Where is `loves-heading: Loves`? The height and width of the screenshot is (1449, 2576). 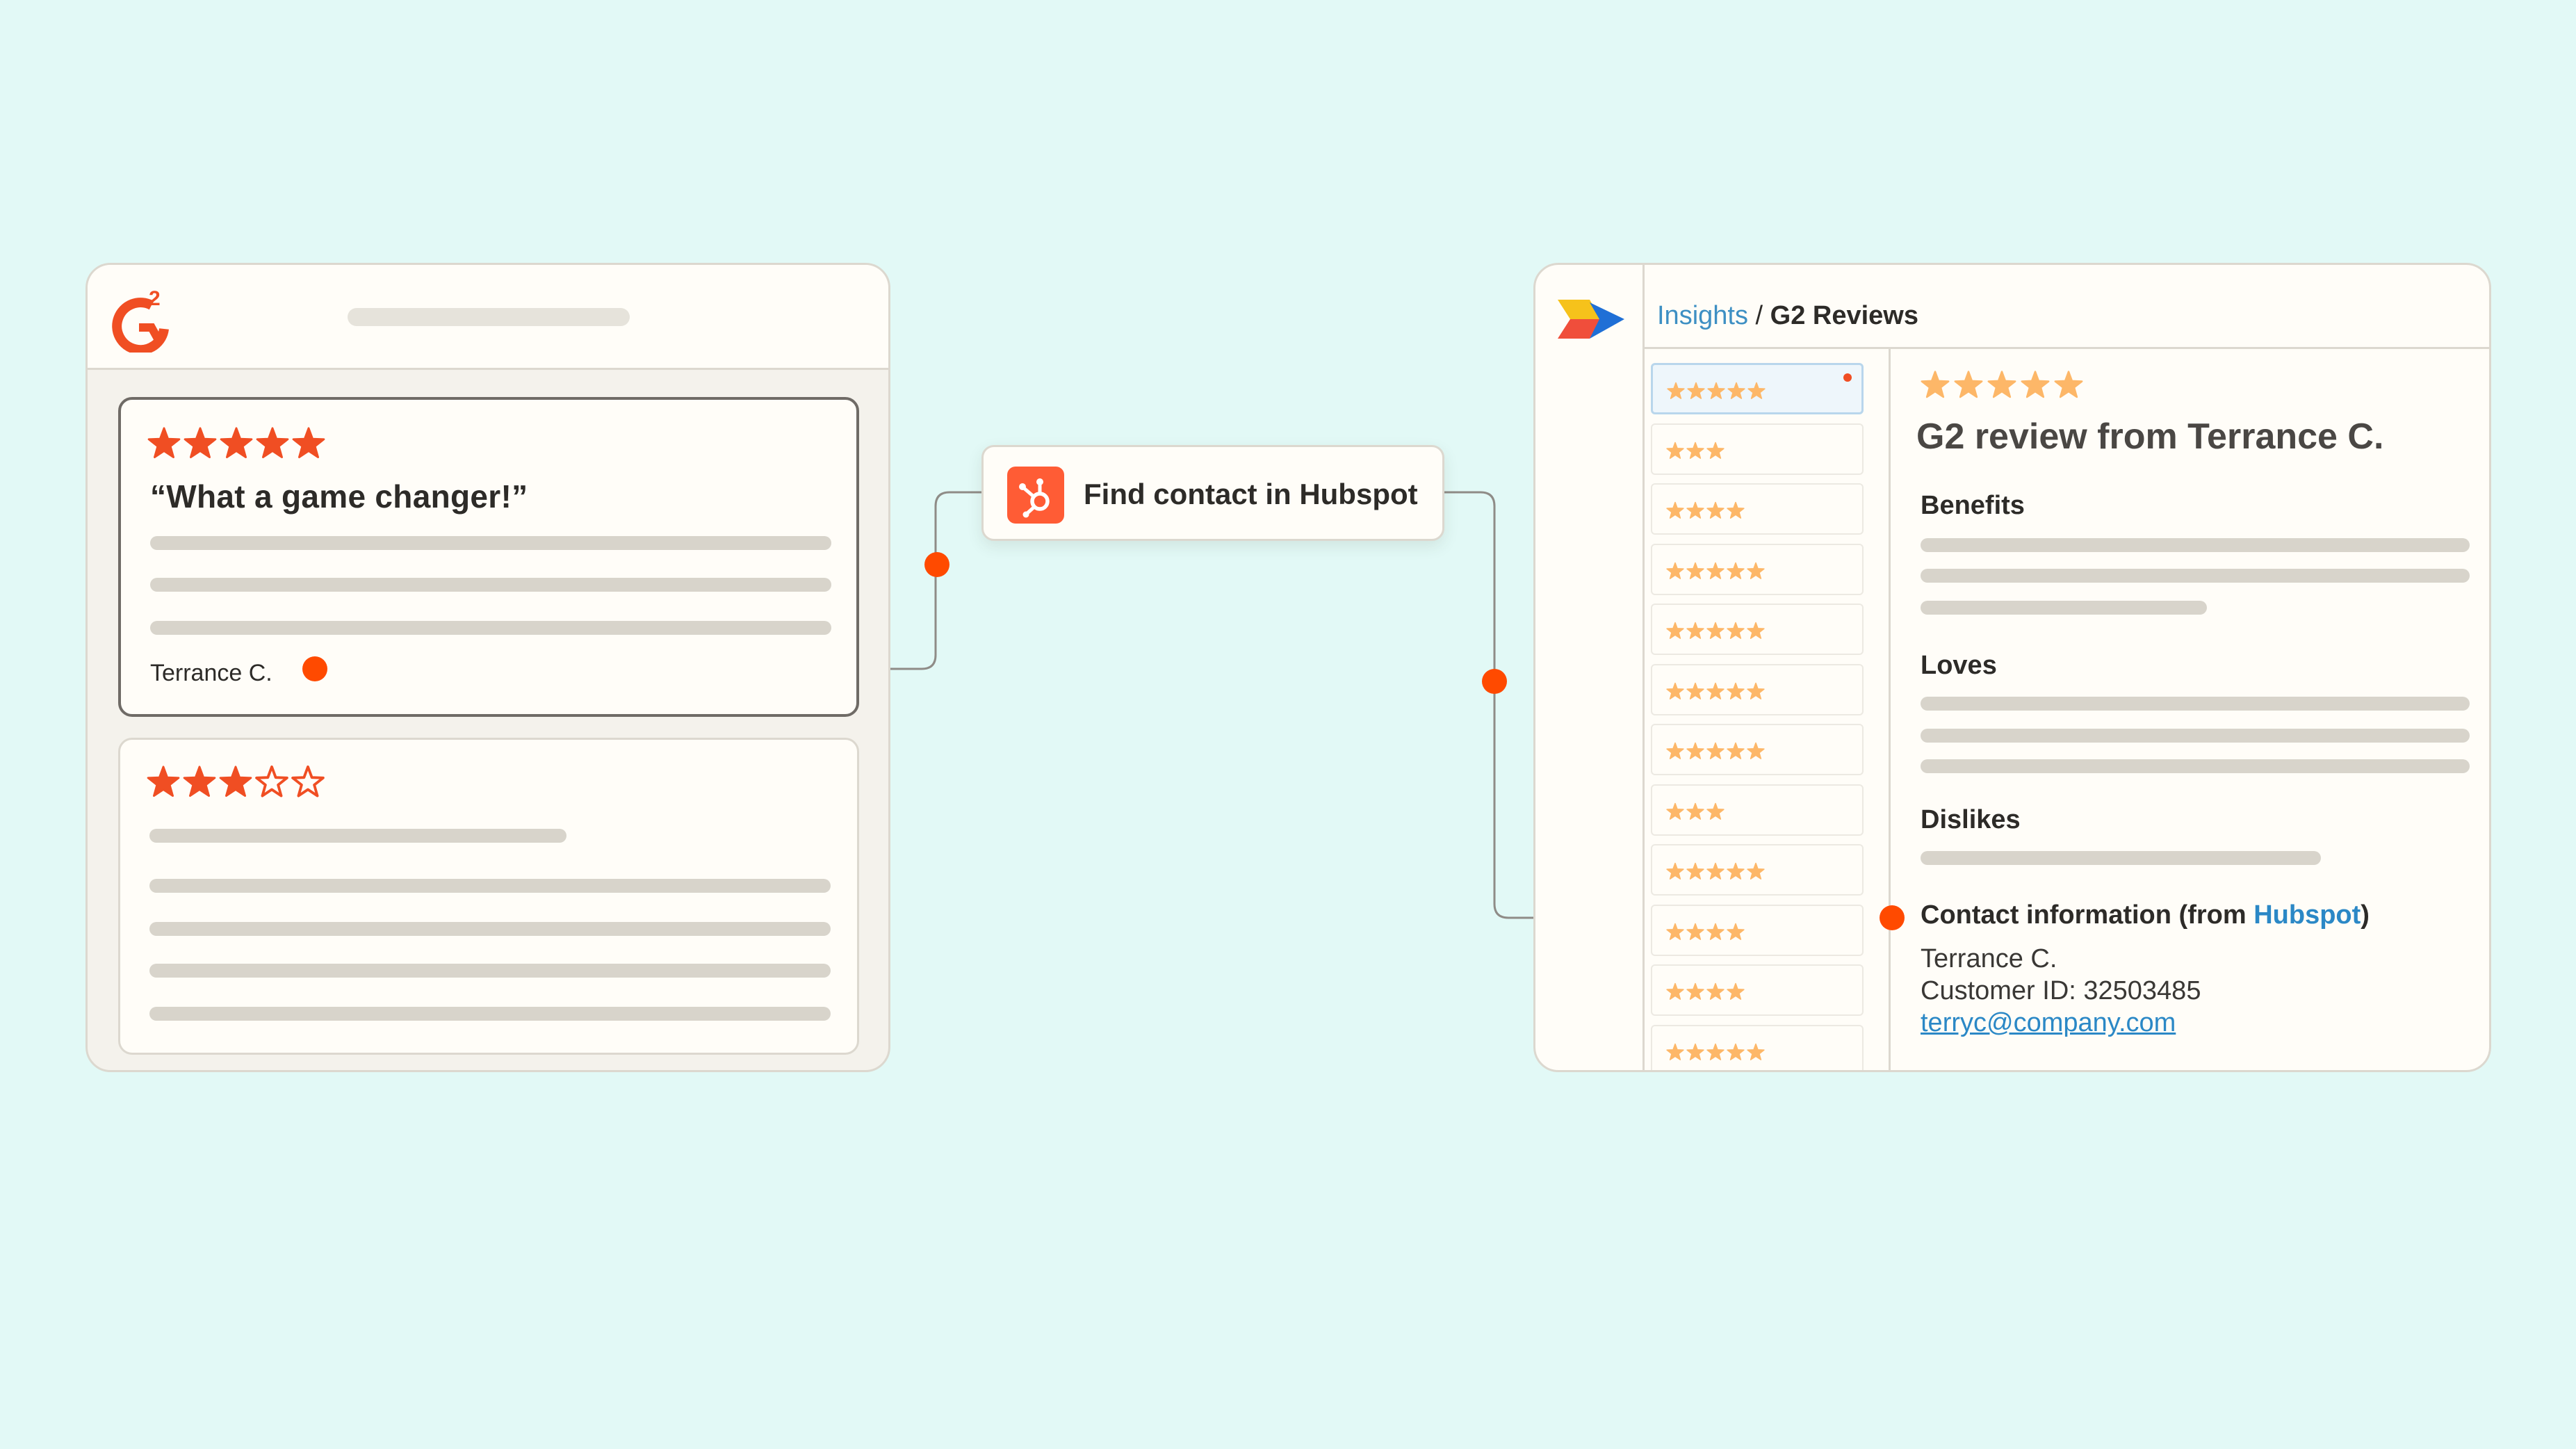 loves-heading: Loves is located at coordinates (1959, 665).